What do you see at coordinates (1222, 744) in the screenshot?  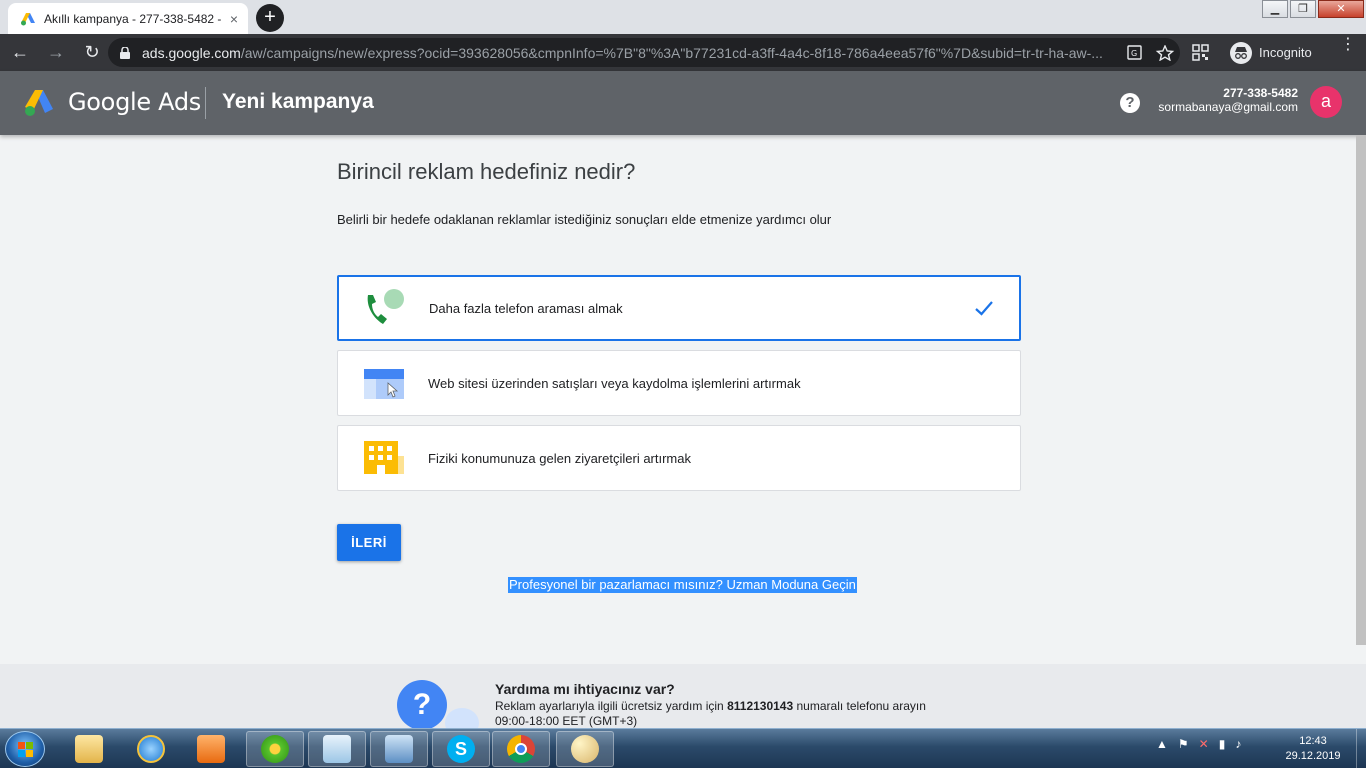 I see `signal-bars-icon: ▮` at bounding box center [1222, 744].